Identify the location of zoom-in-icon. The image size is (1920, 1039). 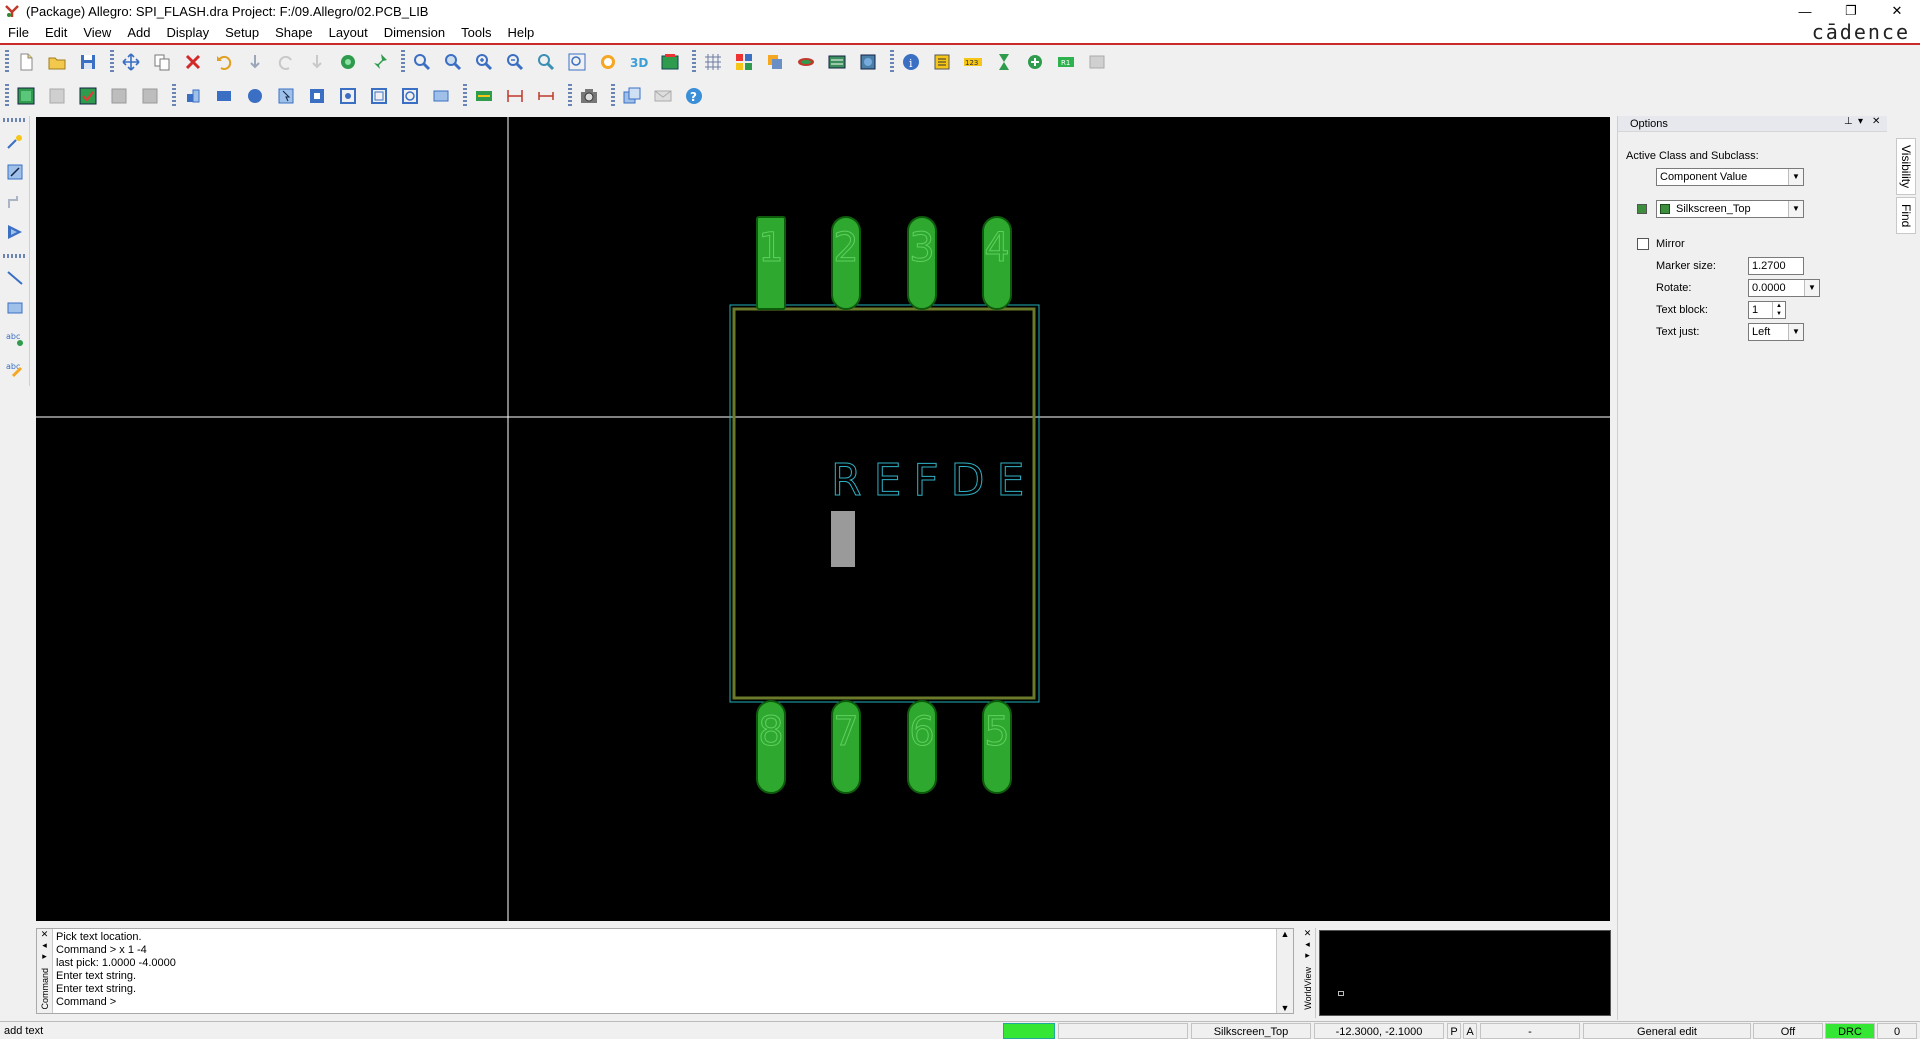
(484, 62).